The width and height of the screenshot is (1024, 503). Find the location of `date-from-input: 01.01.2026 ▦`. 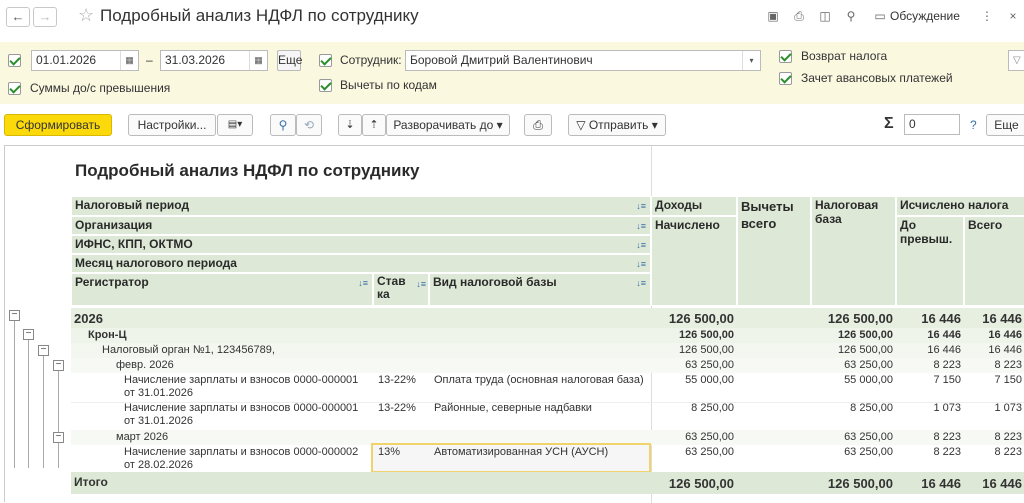

date-from-input: 01.01.2026 ▦ is located at coordinates (85, 60).